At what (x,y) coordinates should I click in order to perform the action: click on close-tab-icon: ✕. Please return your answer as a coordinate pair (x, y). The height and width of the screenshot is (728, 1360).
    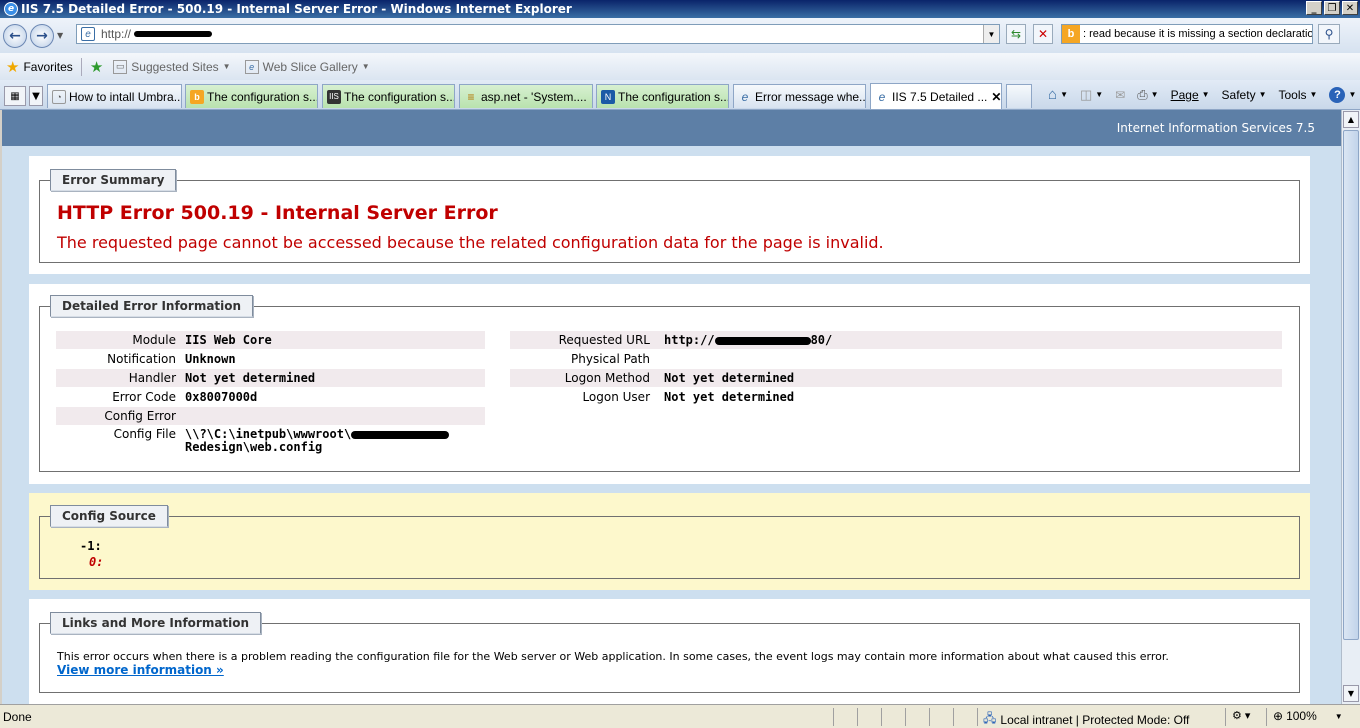
    Looking at the image, I should click on (996, 97).